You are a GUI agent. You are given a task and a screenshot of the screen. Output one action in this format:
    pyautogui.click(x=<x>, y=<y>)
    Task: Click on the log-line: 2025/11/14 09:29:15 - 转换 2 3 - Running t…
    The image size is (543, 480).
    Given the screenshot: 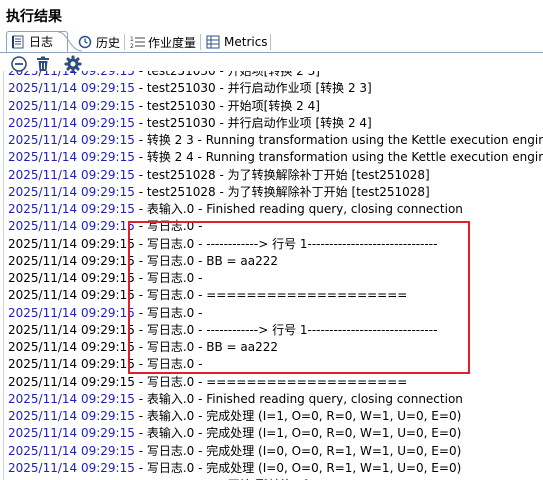 What is the action you would take?
    pyautogui.click(x=275, y=140)
    